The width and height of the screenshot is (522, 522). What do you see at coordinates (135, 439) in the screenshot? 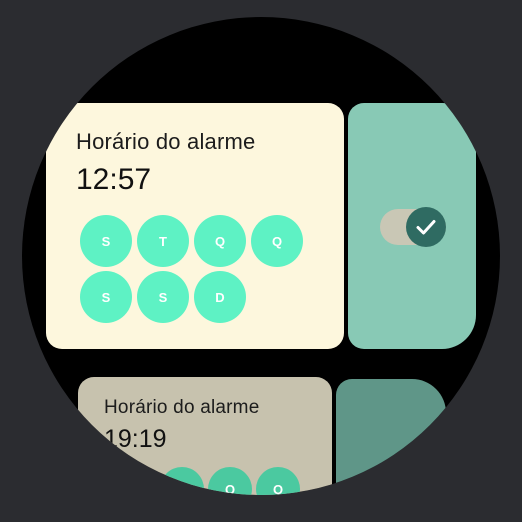
I see `alarm-time: 19:19` at bounding box center [135, 439].